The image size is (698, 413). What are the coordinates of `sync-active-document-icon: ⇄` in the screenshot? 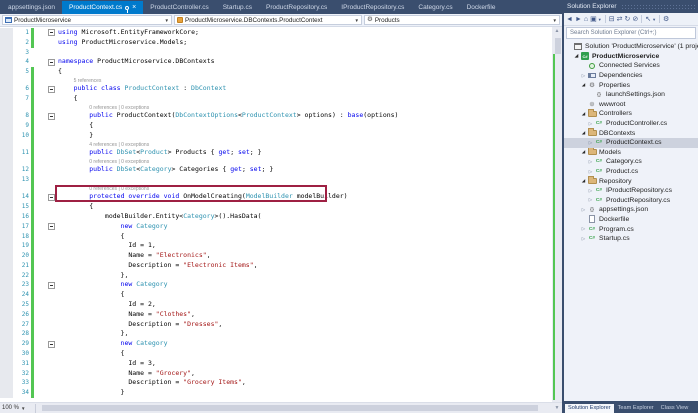 It's located at (620, 19).